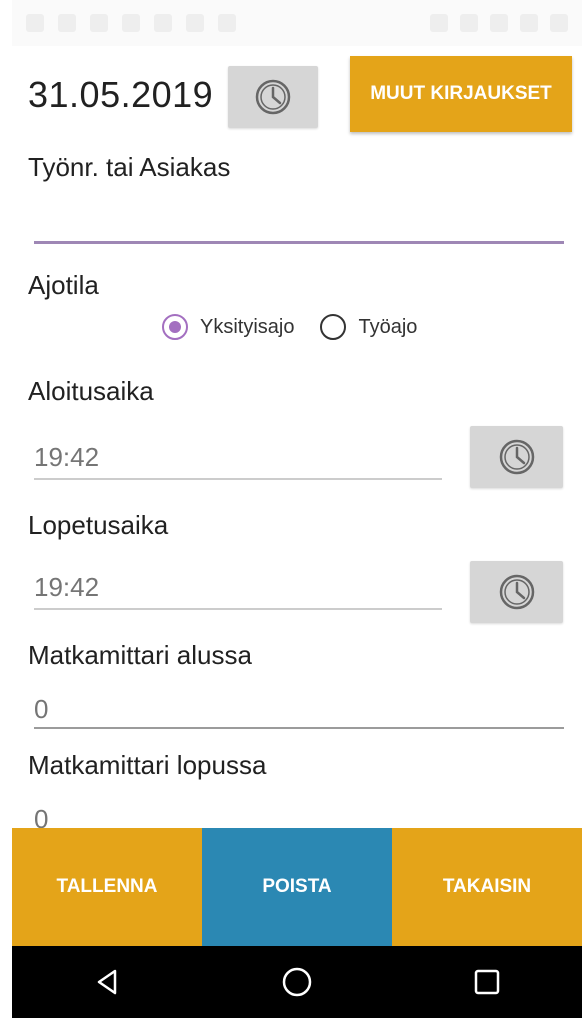 This screenshot has height=1018, width=582. What do you see at coordinates (238, 609) in the screenshot?
I see `end-time-underline` at bounding box center [238, 609].